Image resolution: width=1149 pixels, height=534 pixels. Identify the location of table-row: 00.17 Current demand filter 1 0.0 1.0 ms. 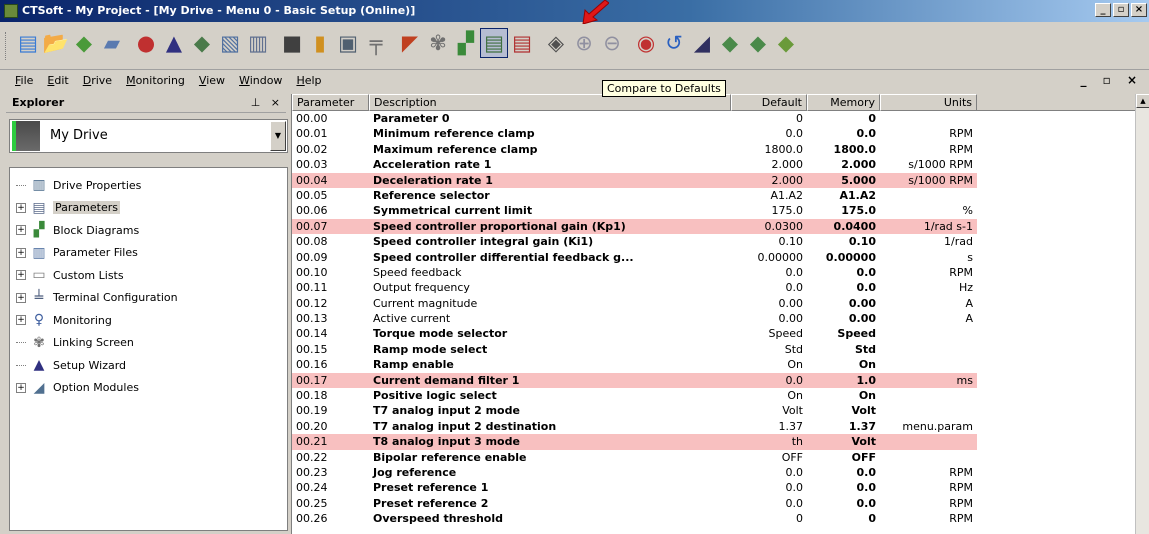
(713, 380).